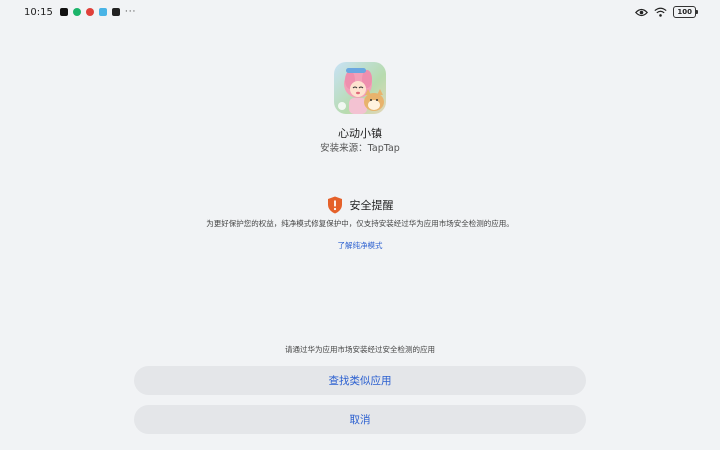 This screenshot has height=450, width=720. I want to click on install-advice-text: 请通过华为应用市场安装经过安全检测的应用, so click(360, 349).